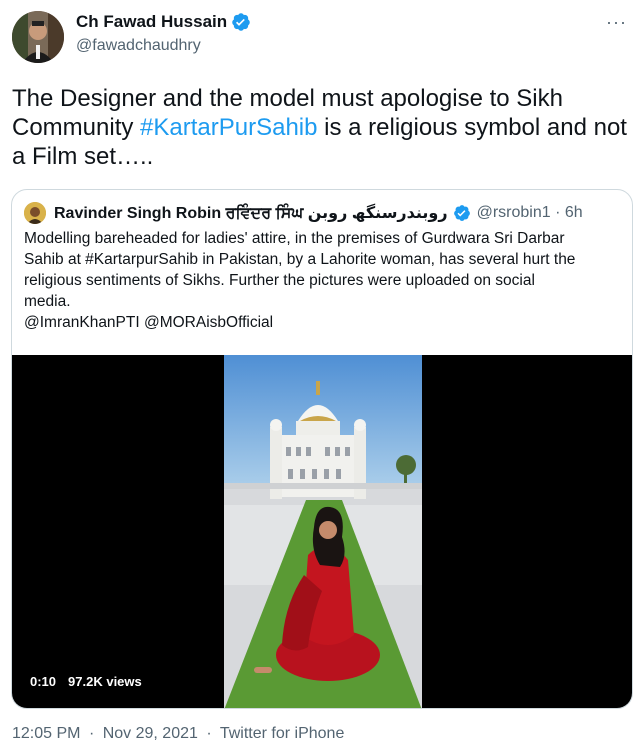 This screenshot has height=751, width=640. What do you see at coordinates (150, 733) in the screenshot?
I see `tweet-date: Nov 29, 2021` at bounding box center [150, 733].